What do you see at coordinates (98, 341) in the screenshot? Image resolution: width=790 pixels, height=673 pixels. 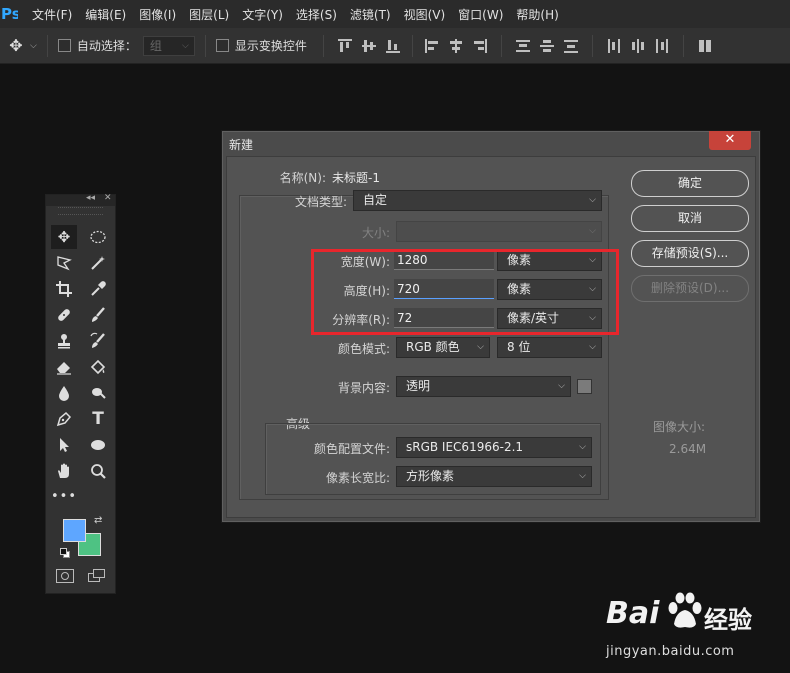 I see `history-brush-icon` at bounding box center [98, 341].